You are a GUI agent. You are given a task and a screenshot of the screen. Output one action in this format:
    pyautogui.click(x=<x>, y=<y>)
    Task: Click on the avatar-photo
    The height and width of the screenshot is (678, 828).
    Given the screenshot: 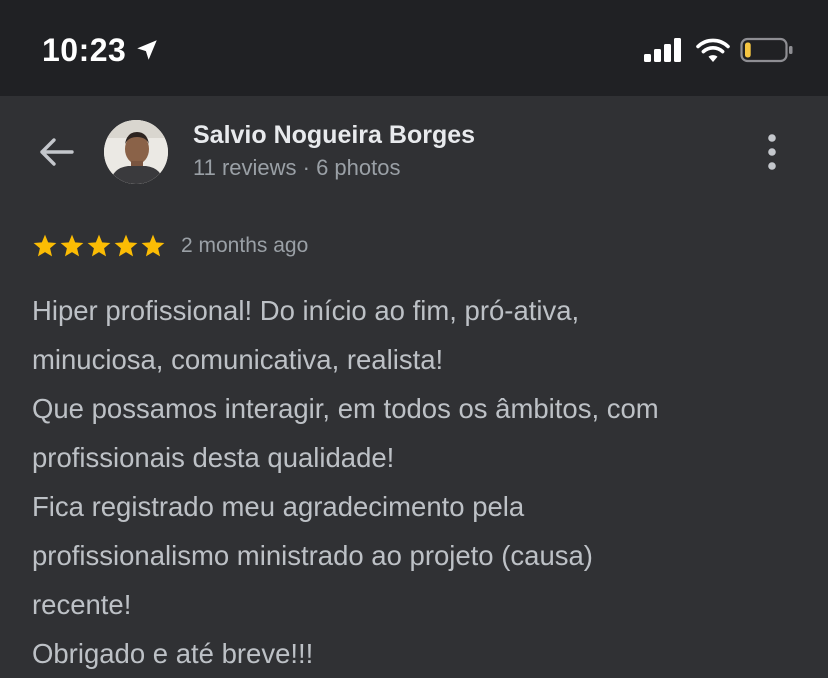 What is the action you would take?
    pyautogui.click(x=136, y=152)
    